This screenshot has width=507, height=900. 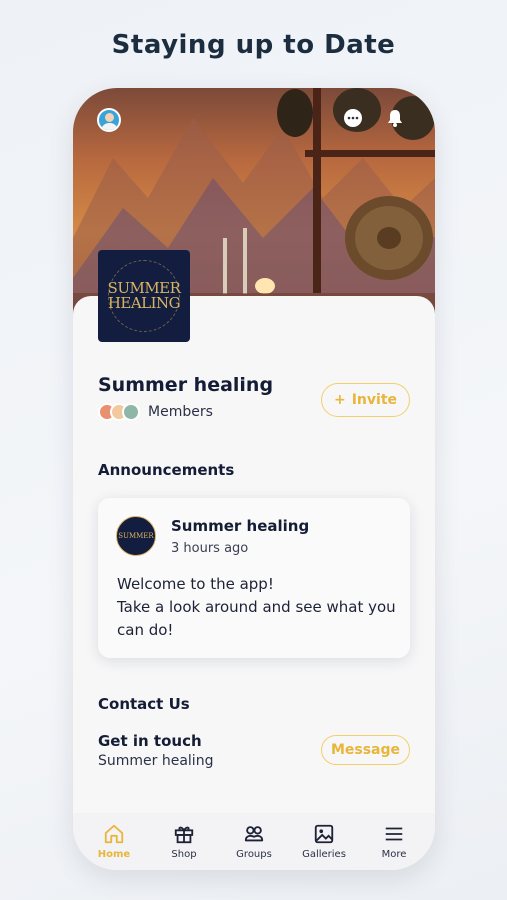 What do you see at coordinates (144, 296) in the screenshot?
I see `group-logo: SUMMER HEALING` at bounding box center [144, 296].